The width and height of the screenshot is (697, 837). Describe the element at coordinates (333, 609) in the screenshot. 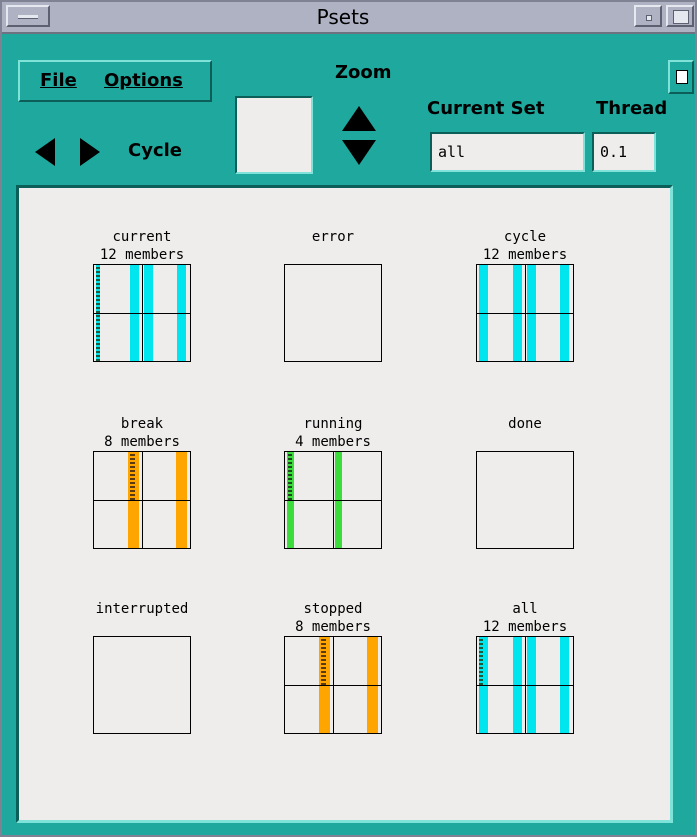

I see `pset-name: stopped` at that location.